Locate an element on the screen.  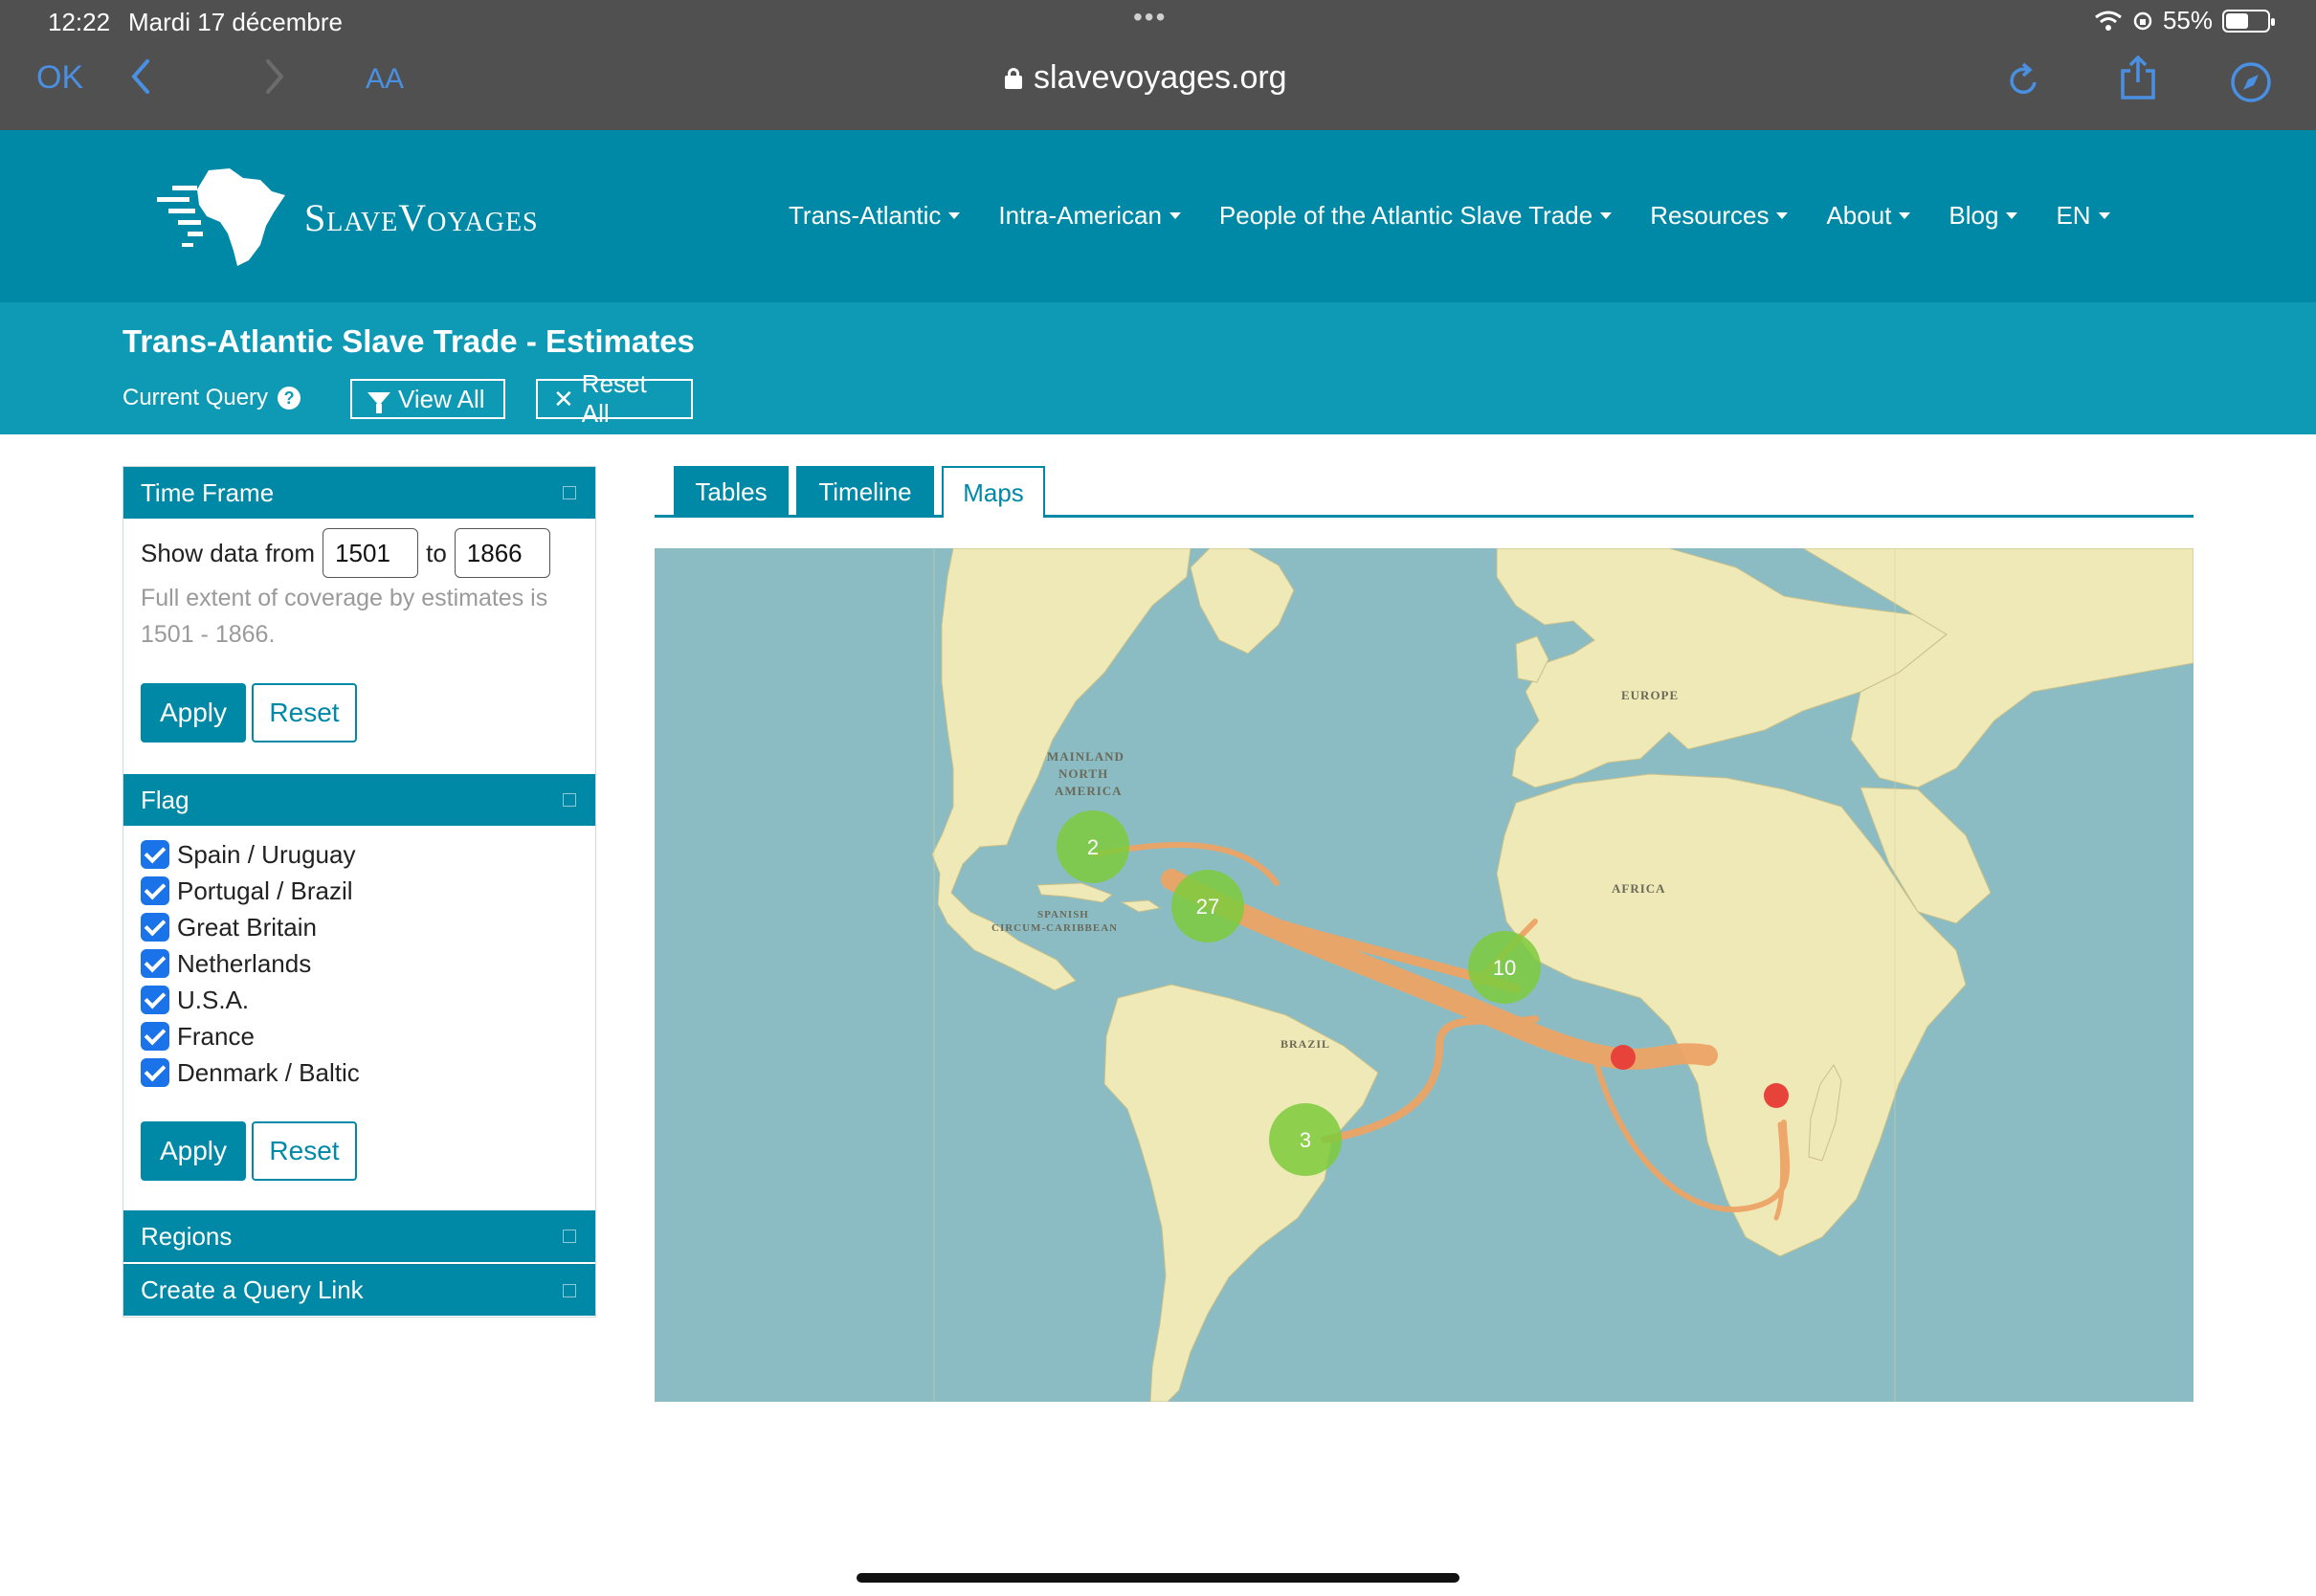
flag-item: Spain / Uruguay is located at coordinates (250, 855).